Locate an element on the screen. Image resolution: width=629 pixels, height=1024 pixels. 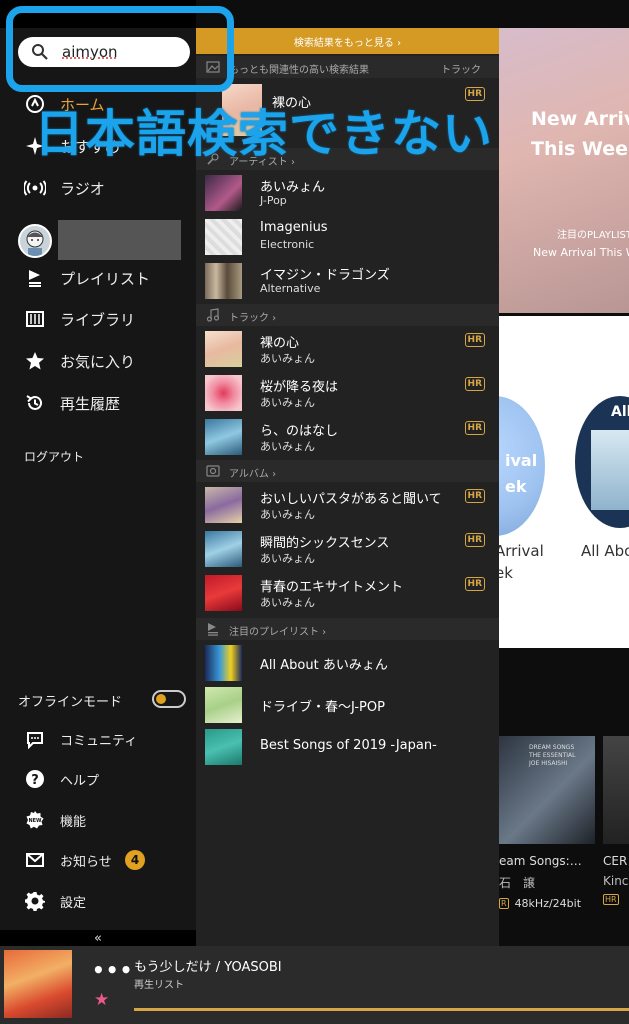
banner-caption: New Arrival This W is located at coordinates (581, 252).